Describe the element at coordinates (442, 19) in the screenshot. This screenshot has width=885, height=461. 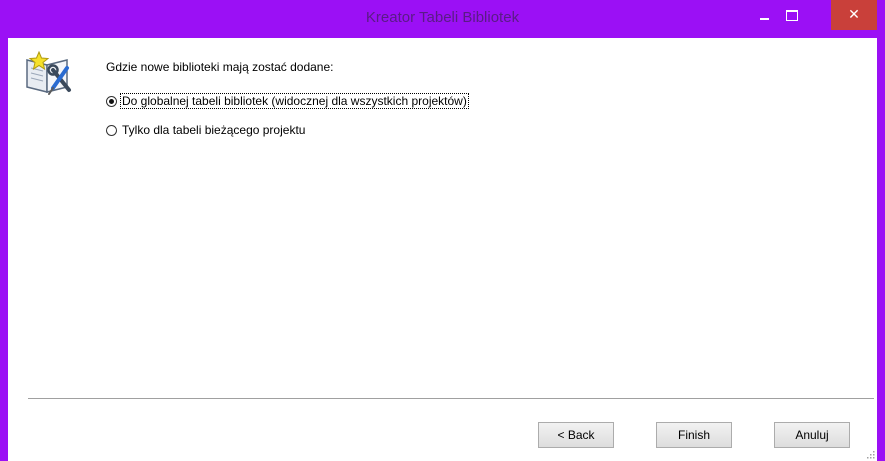
I see `title-bar: Kreator Tabeli Bibliotek ✕` at that location.